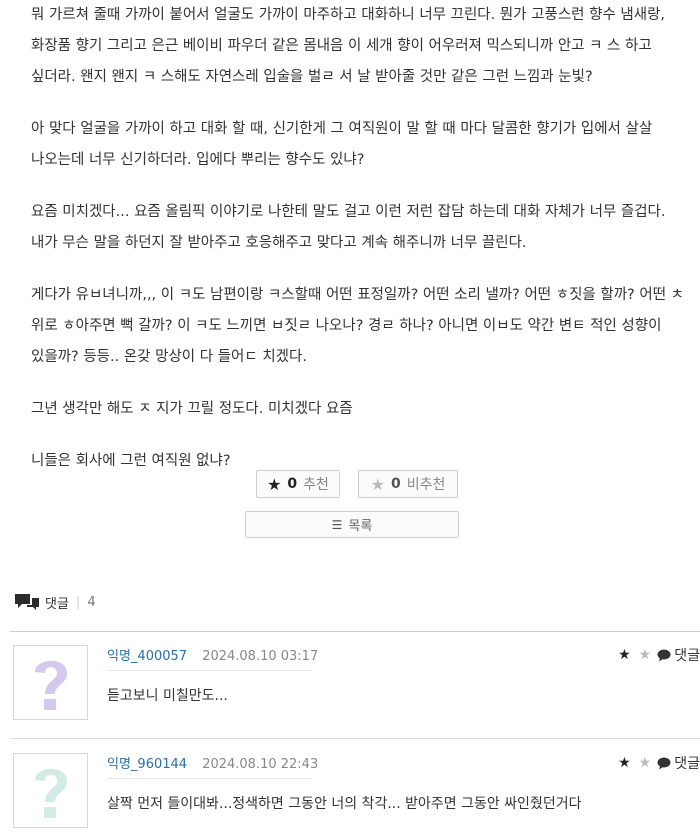 This screenshot has width=700, height=833. I want to click on comment-bubbles-icon, so click(27, 602).